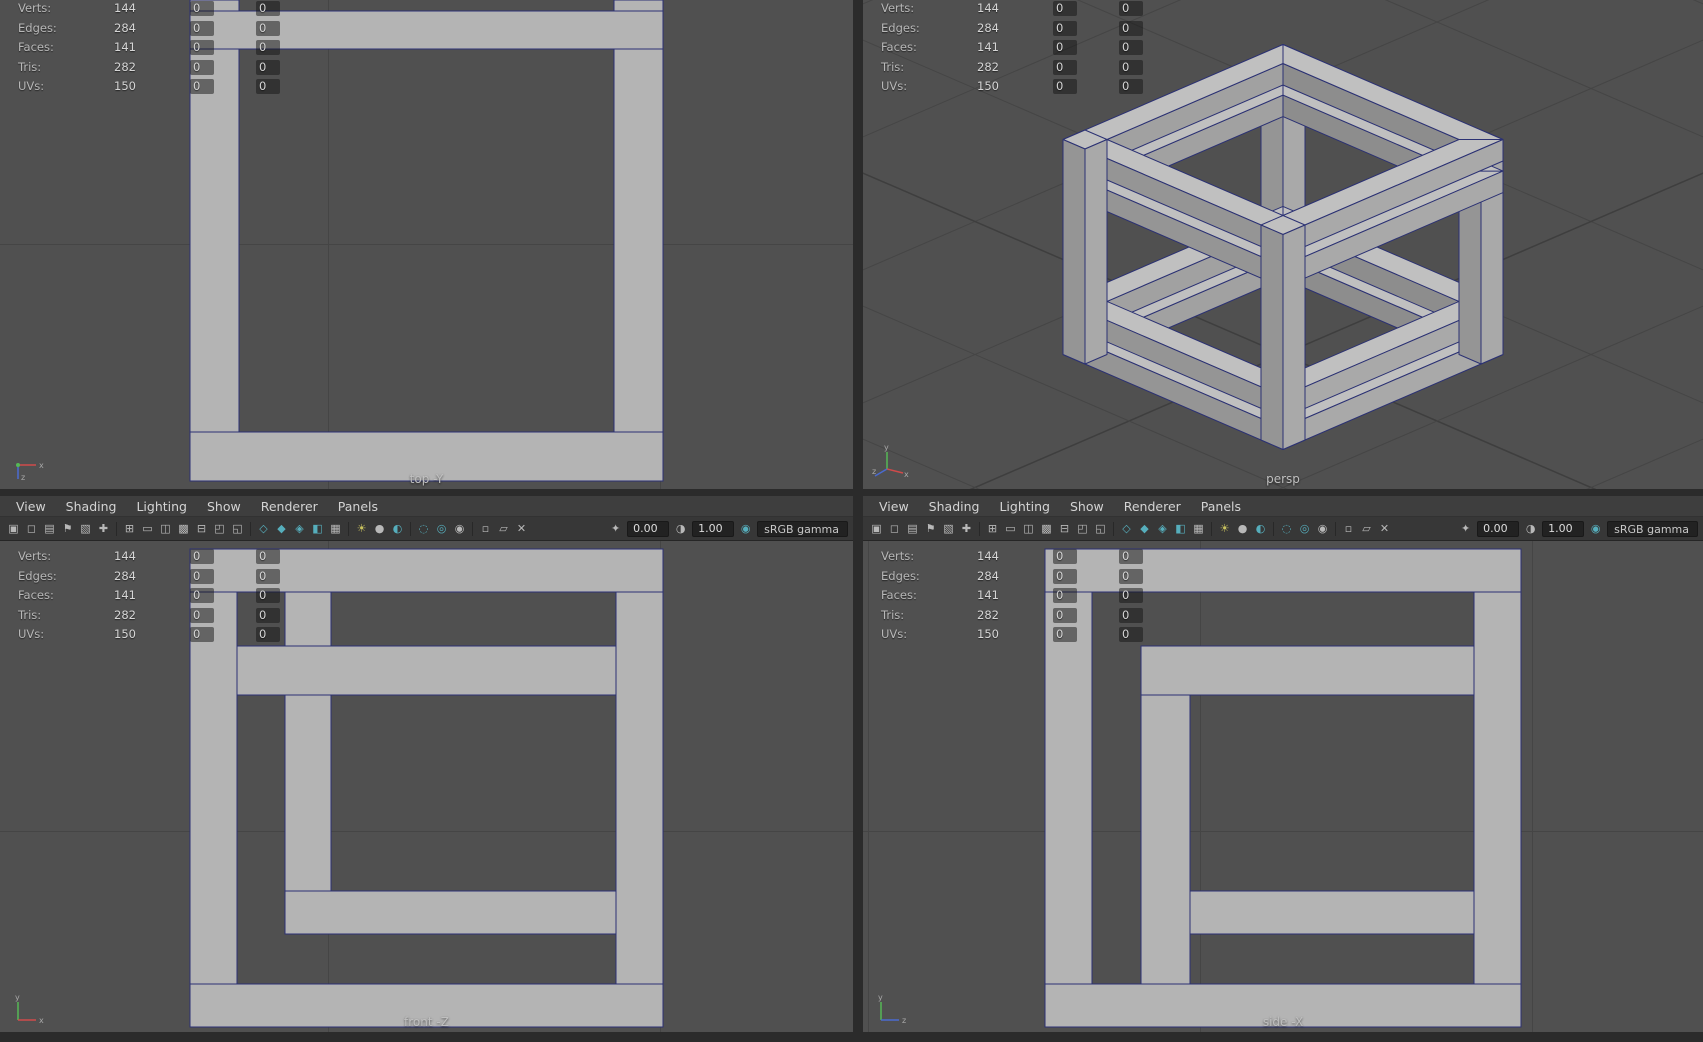 This screenshot has height=1042, width=1703. I want to click on hud-stat-value: 144, so click(125, 8).